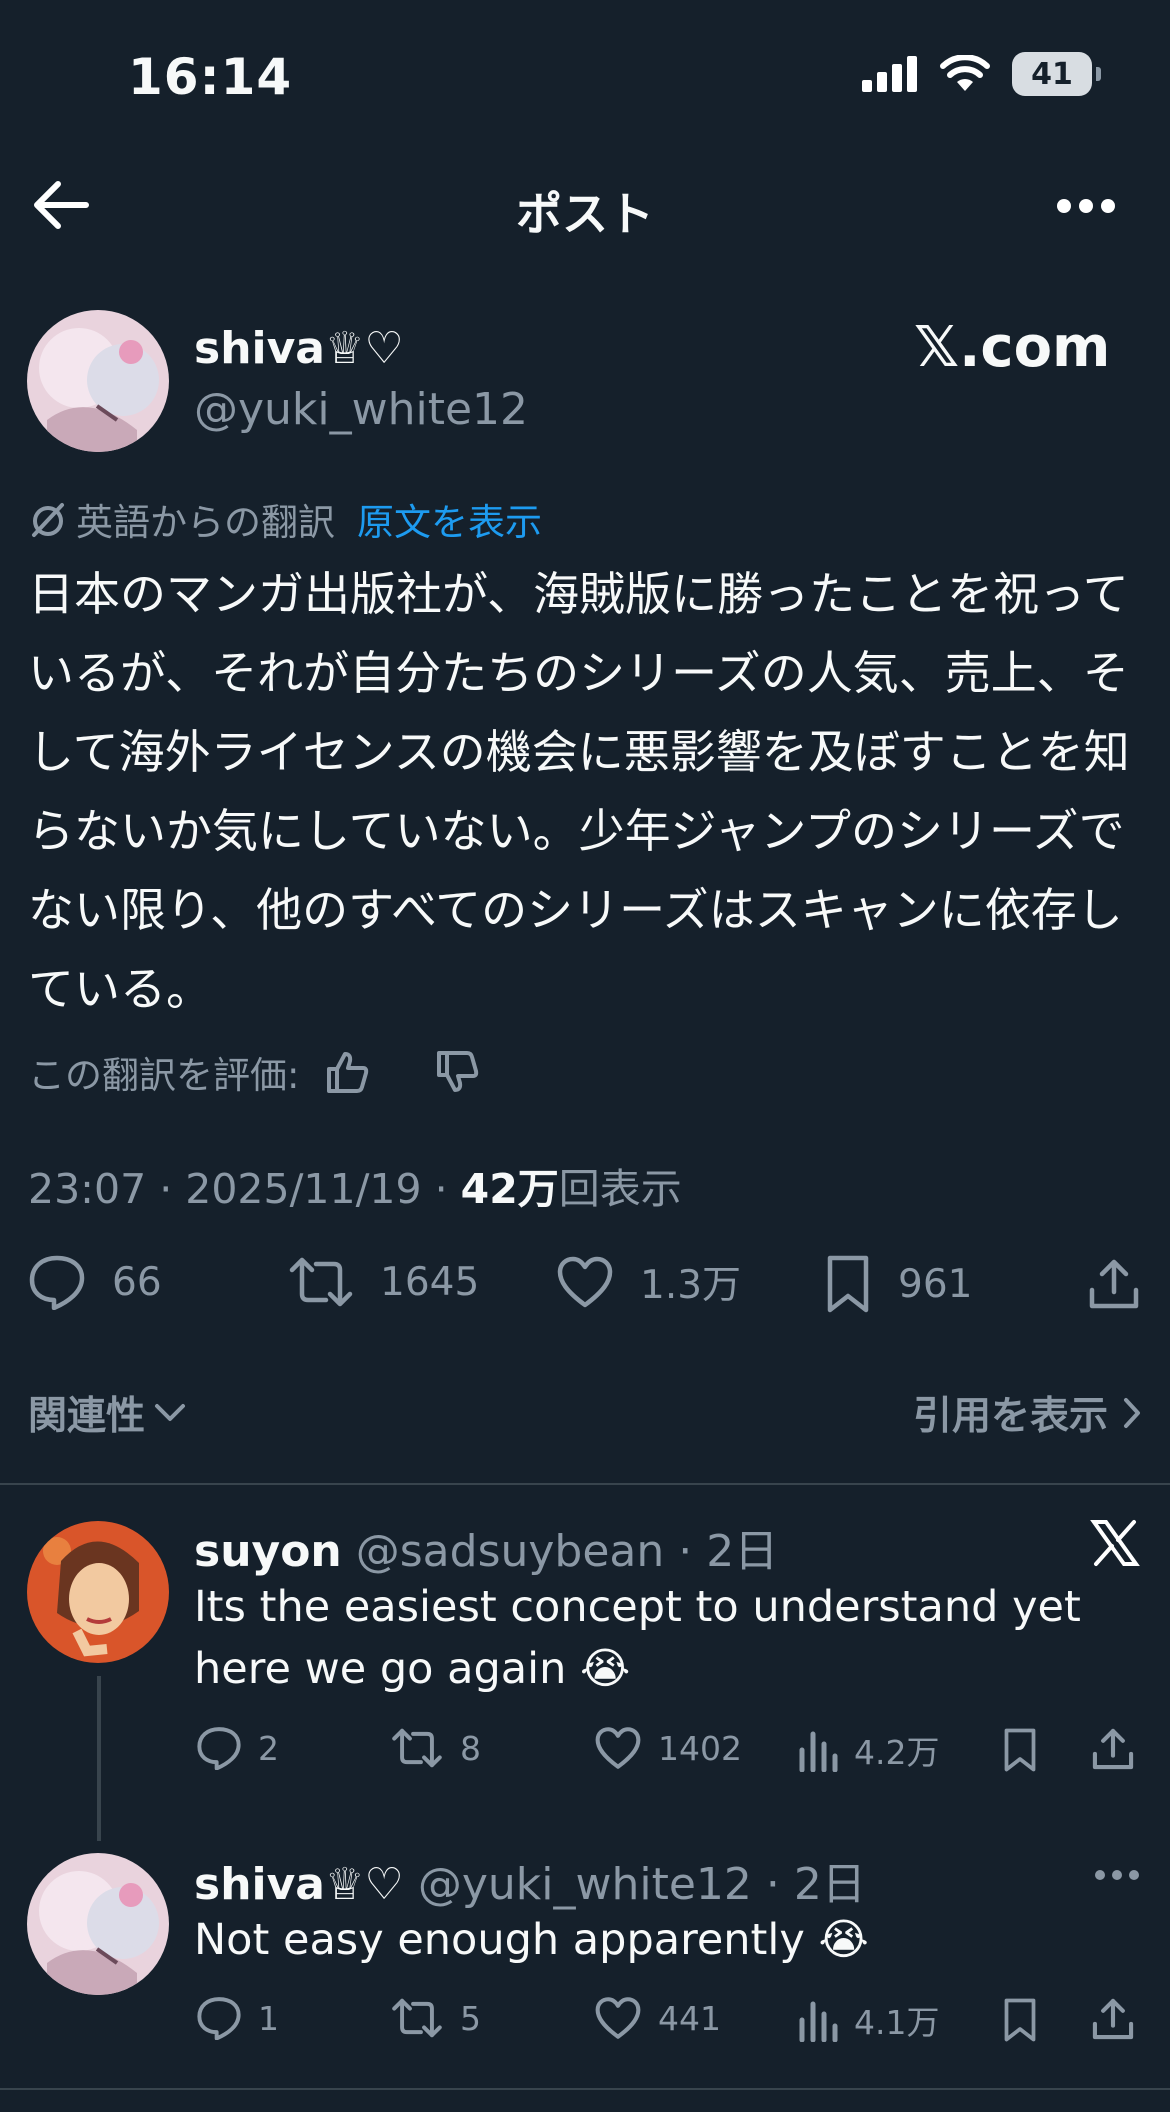  Describe the element at coordinates (510, 1551) in the screenshot. I see `reply-author-handle: @sadsuybean` at that location.